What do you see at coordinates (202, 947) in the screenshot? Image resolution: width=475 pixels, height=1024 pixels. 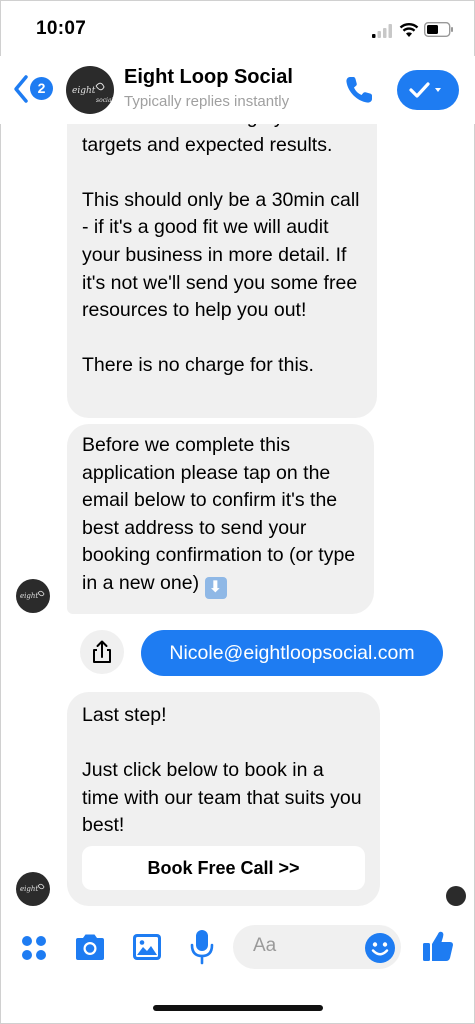 I see `microphone-icon` at bounding box center [202, 947].